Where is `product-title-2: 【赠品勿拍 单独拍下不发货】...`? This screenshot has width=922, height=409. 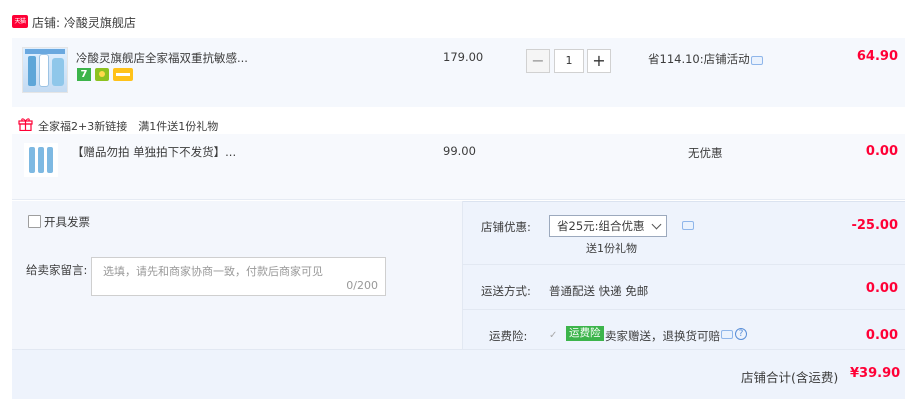
product-title-2: 【赠品勿拍 单独拍下不发货】... is located at coordinates (154, 152).